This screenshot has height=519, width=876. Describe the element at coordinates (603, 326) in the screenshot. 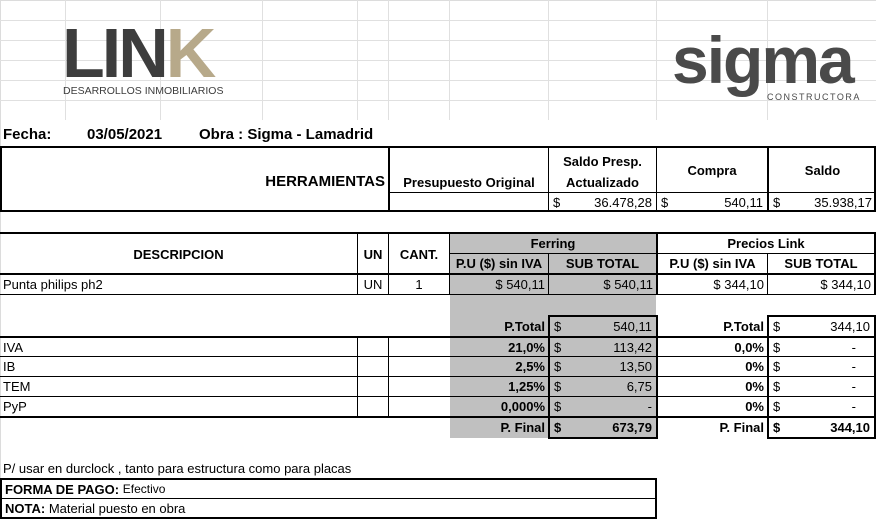

I see `ferring-ptotal-cell: $540,11` at that location.